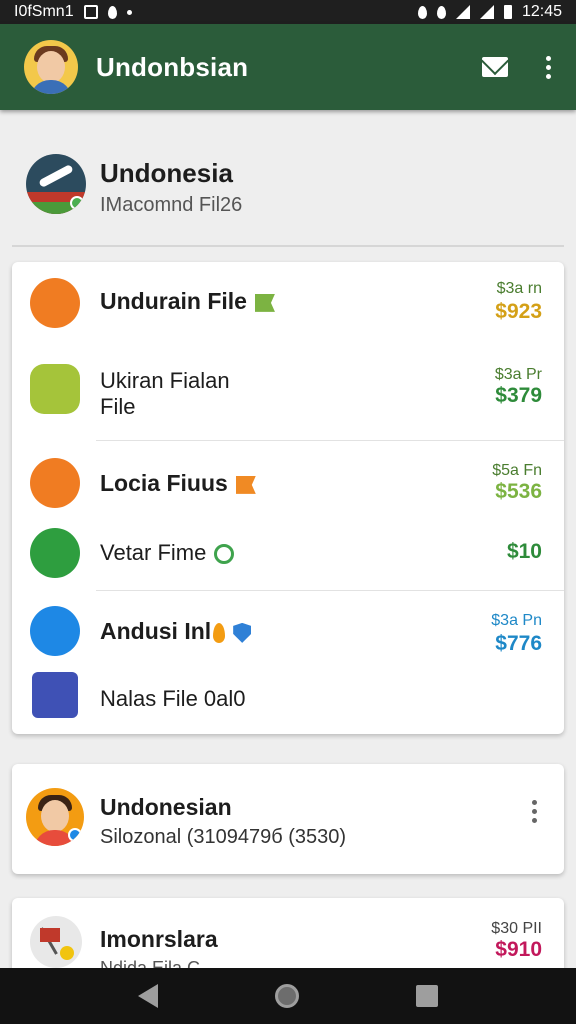 Image resolution: width=576 pixels, height=1024 pixels. I want to click on home-icon, so click(286, 996).